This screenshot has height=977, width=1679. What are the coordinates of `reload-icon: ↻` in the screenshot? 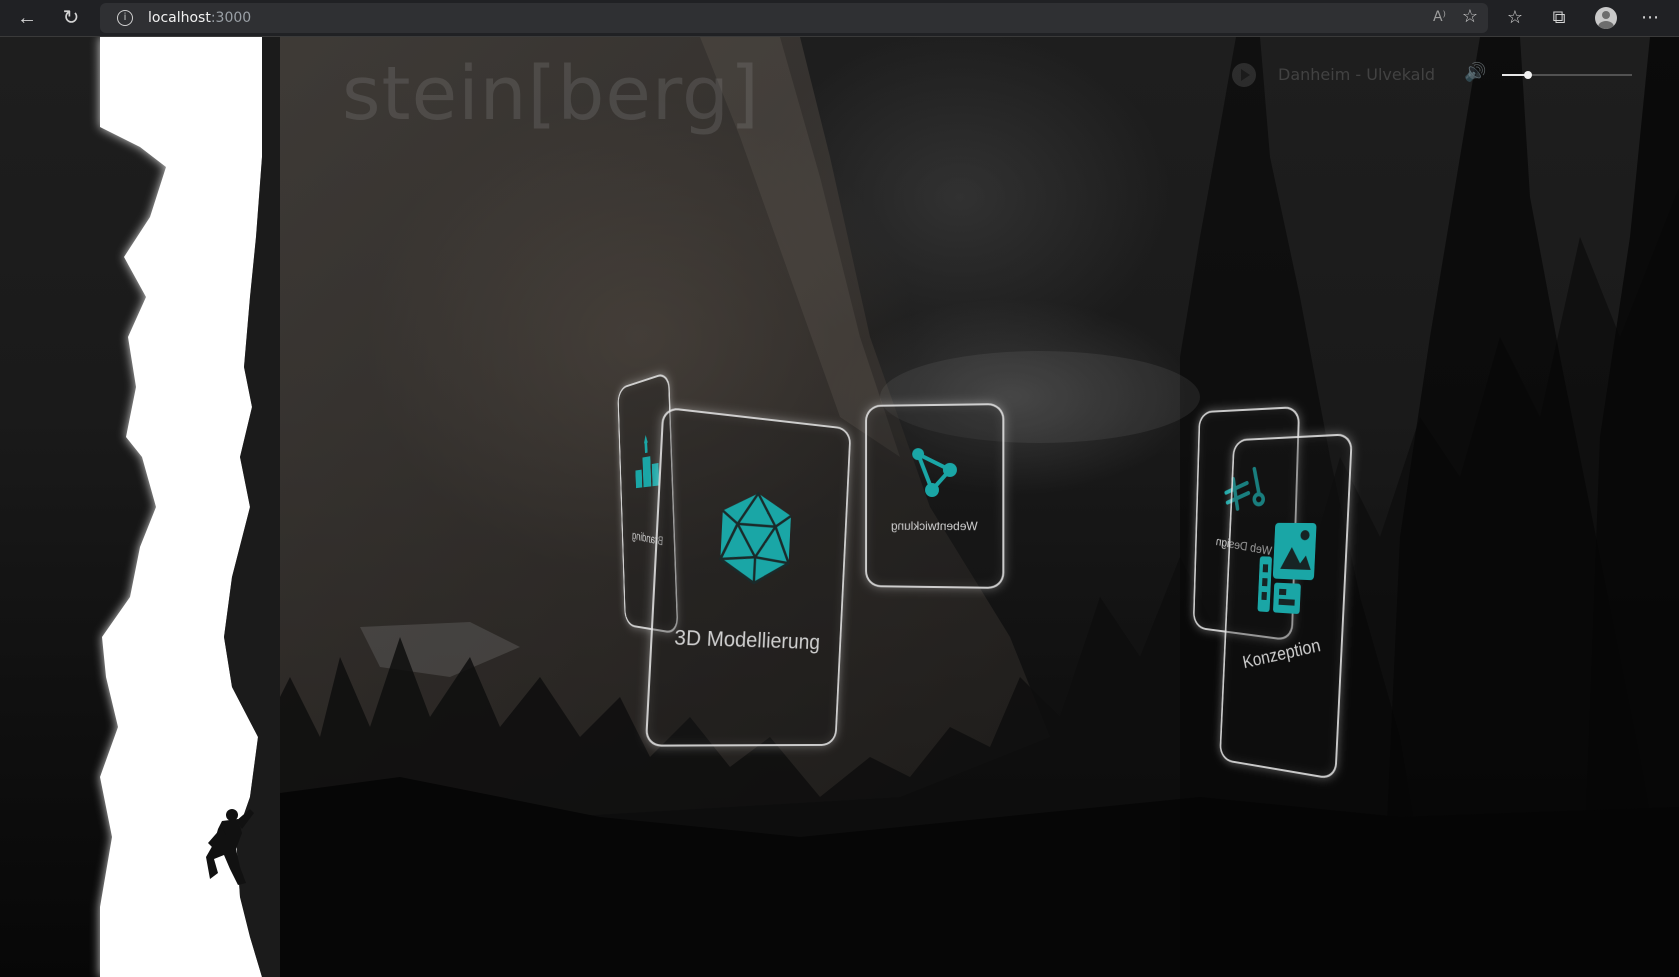 It's located at (71, 18).